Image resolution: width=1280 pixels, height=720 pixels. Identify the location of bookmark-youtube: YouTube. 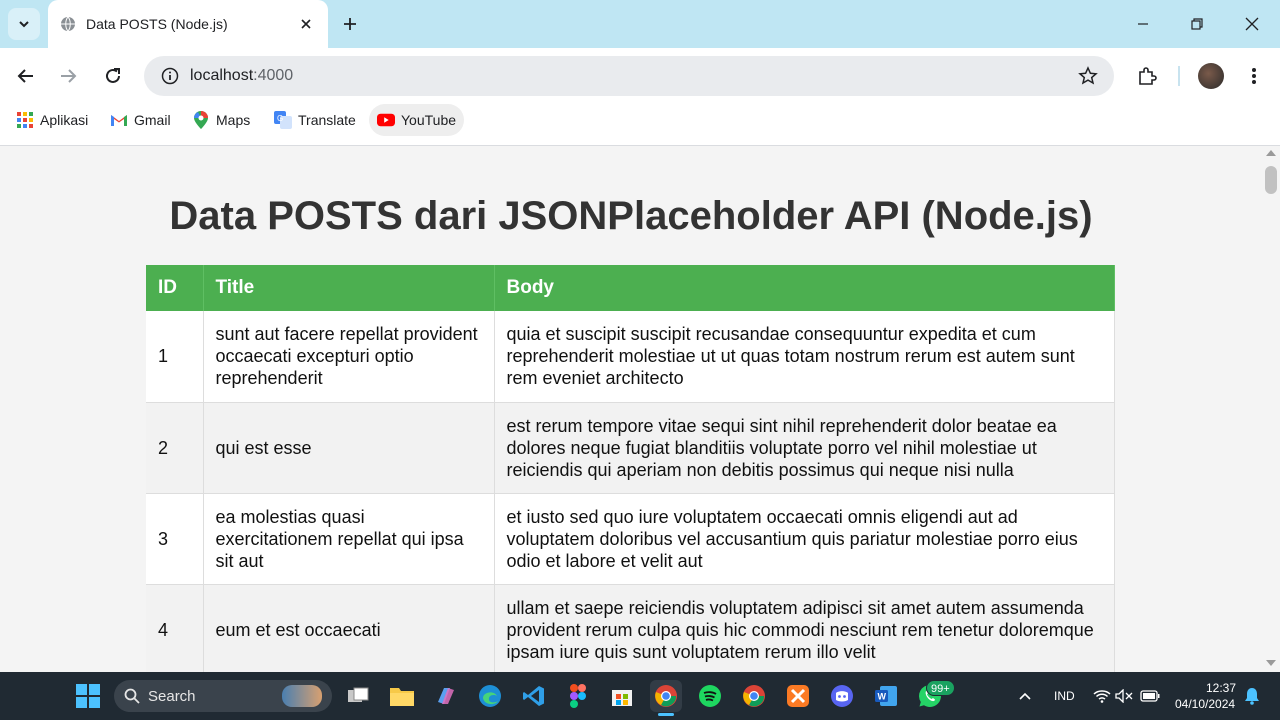
(417, 120).